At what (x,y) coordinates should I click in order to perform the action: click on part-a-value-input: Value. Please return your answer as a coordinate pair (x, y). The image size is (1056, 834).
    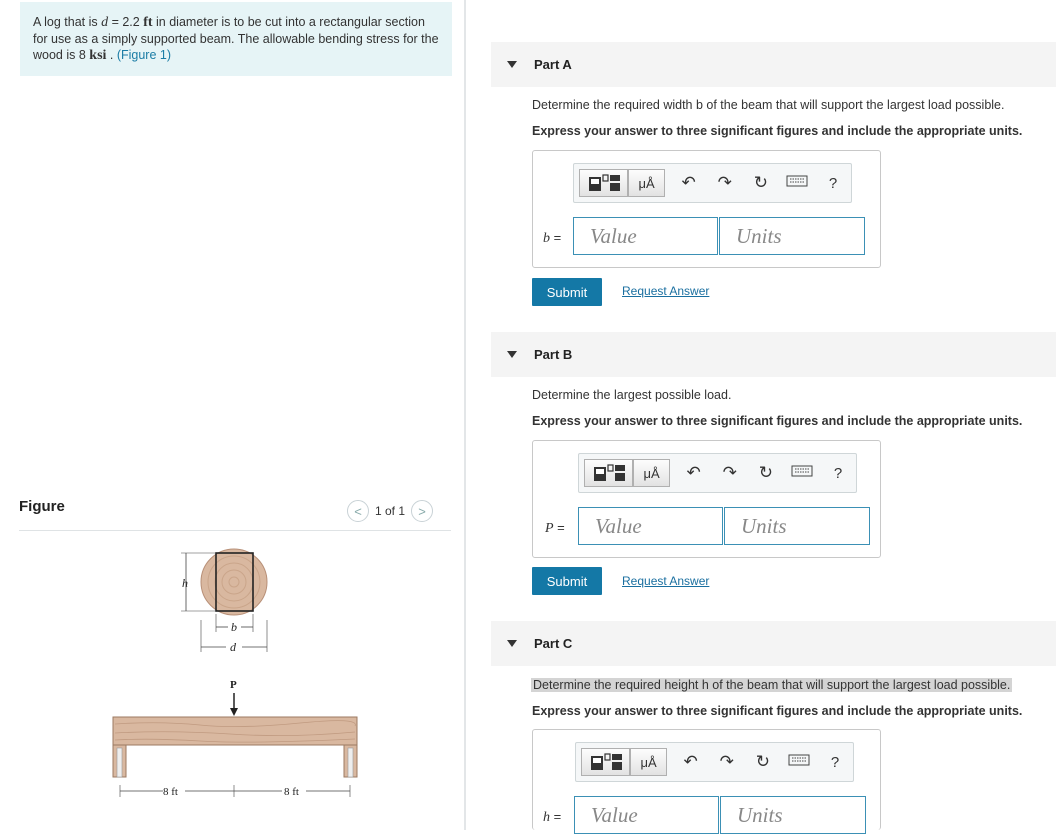
    Looking at the image, I should click on (645, 236).